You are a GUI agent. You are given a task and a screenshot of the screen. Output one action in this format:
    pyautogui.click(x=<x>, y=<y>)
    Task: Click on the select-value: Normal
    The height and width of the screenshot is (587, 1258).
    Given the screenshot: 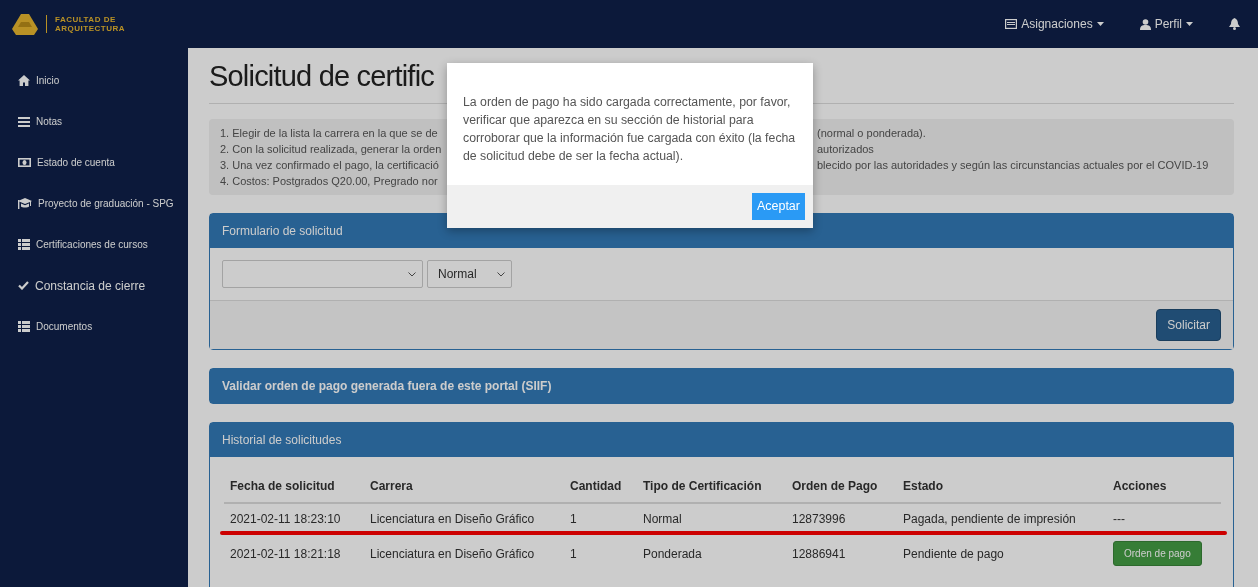 What is the action you would take?
    pyautogui.click(x=457, y=274)
    